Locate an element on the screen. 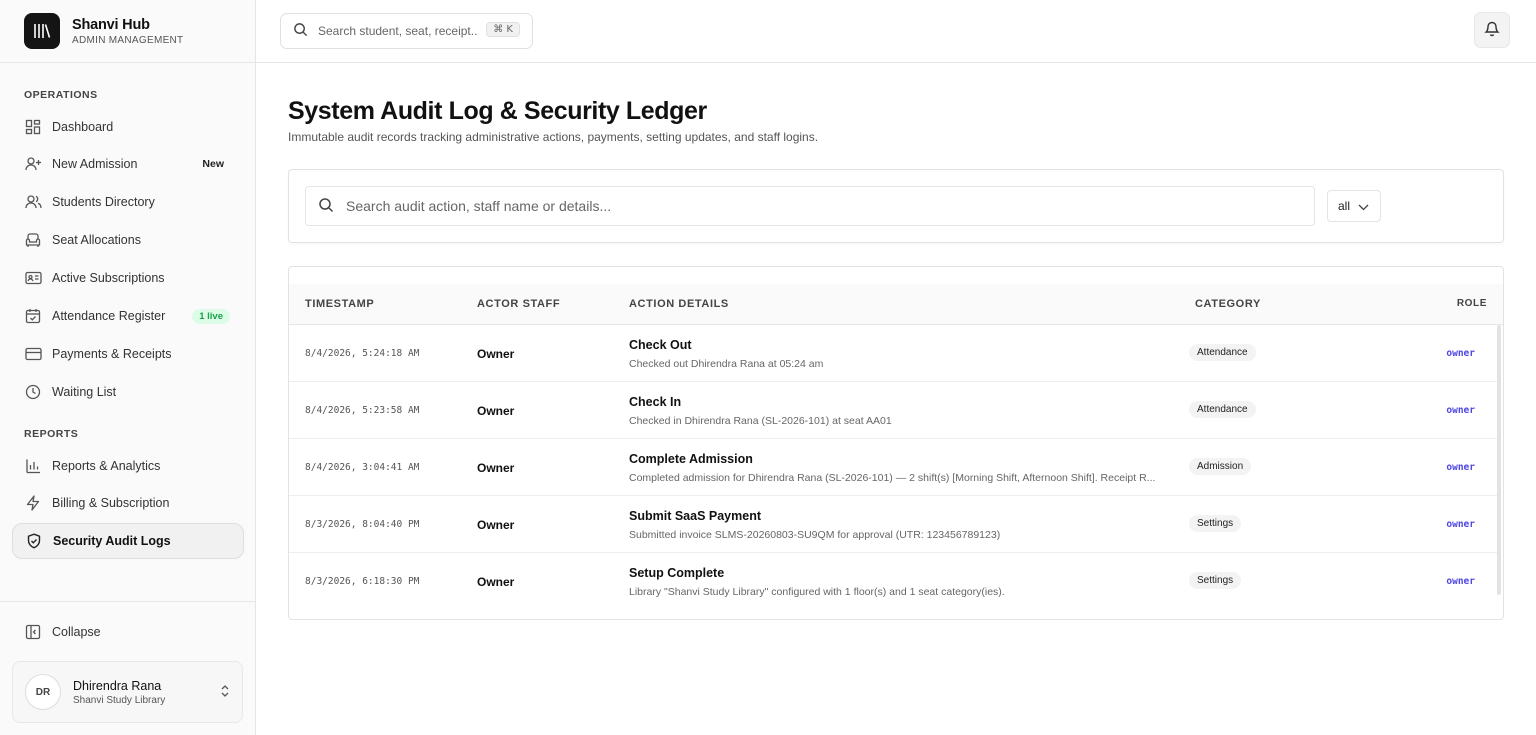 The image size is (1536, 735). audit-search is located at coordinates (810, 206).